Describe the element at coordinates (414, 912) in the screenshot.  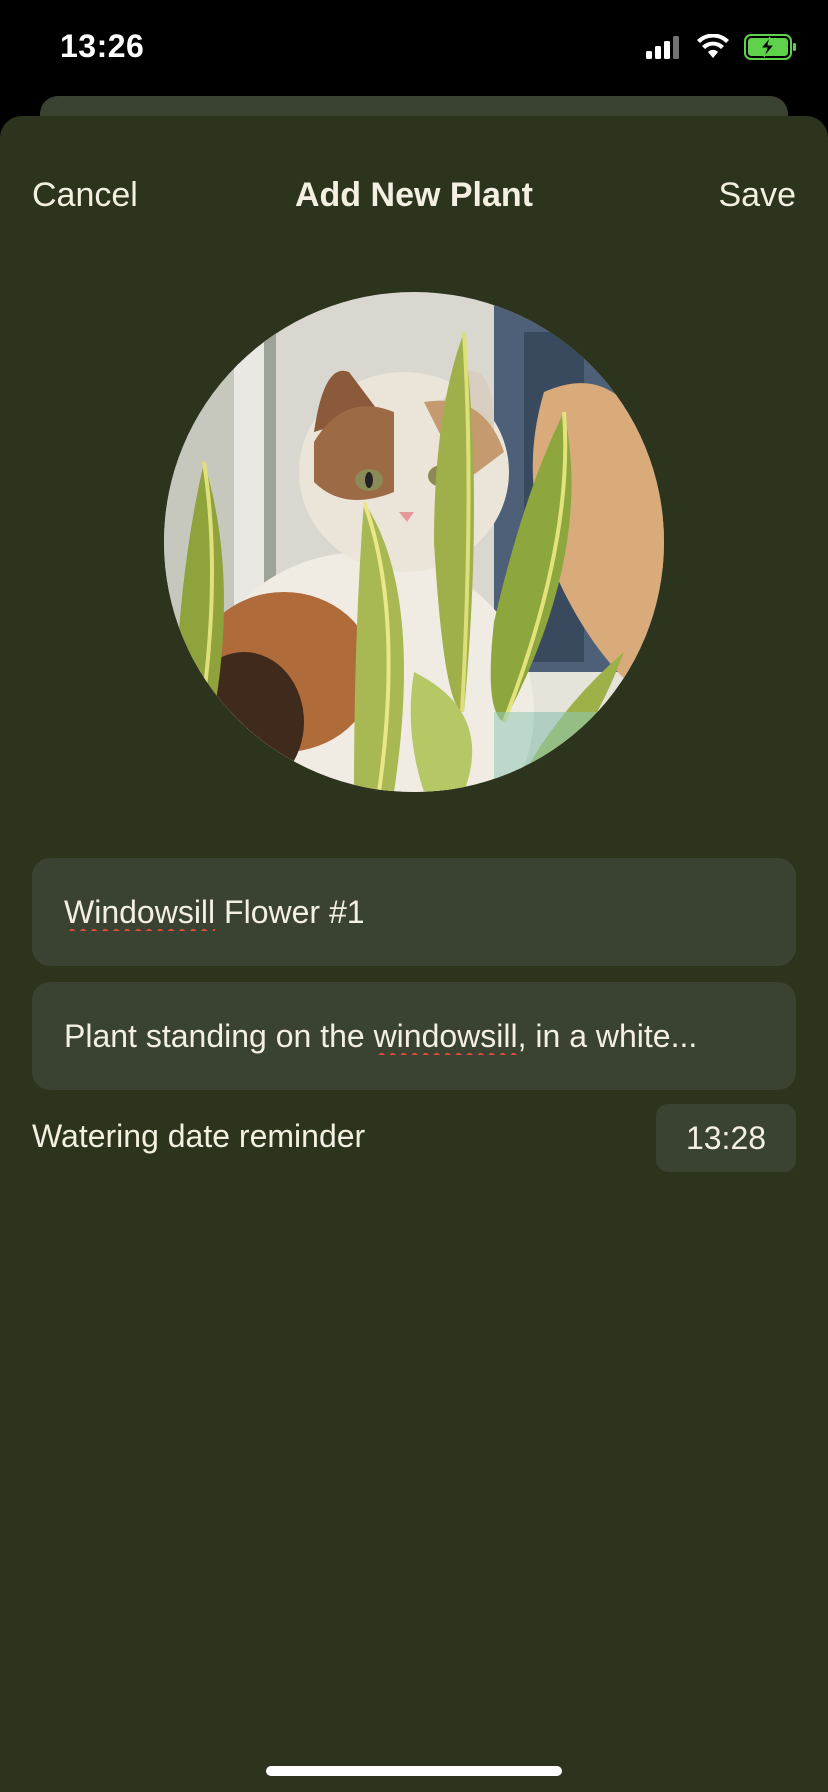
I see `plant-name-field: Windowsill Flower #1` at that location.